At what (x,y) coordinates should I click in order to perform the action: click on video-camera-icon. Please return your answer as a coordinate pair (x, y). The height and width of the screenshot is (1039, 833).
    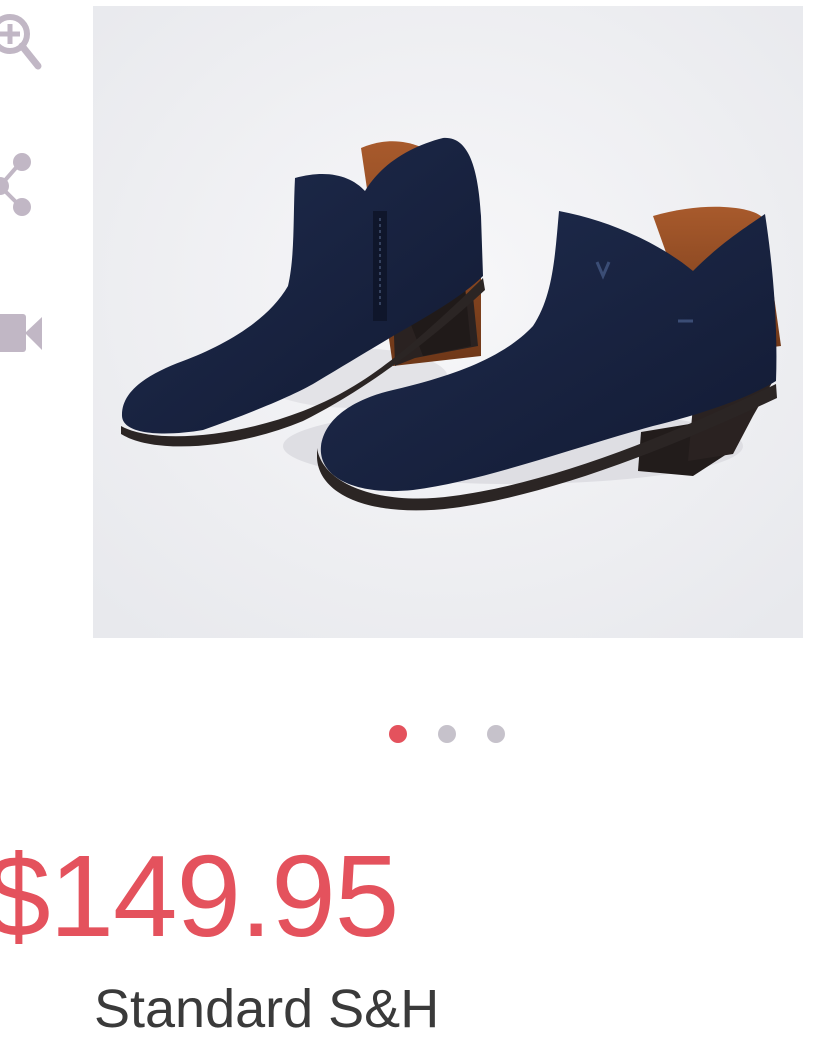
    Looking at the image, I should click on (22, 336).